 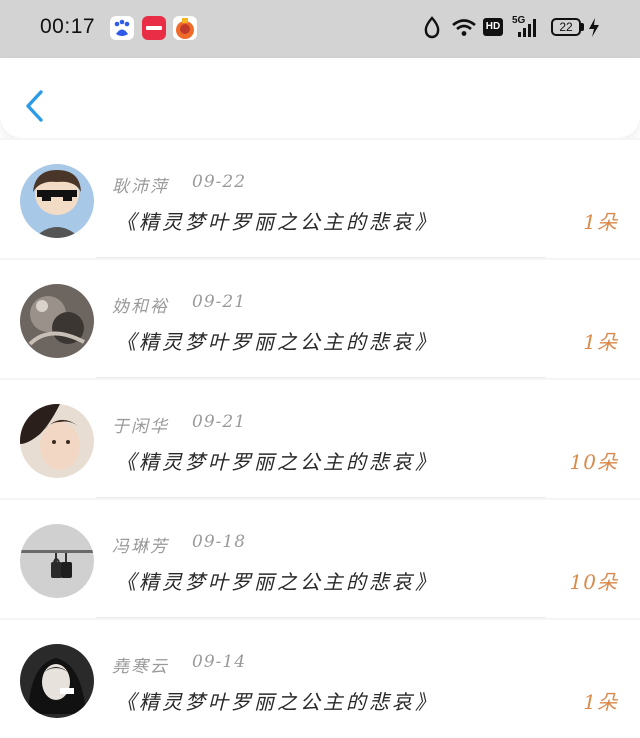 What do you see at coordinates (582, 27) in the screenshot?
I see `battery-tip` at bounding box center [582, 27].